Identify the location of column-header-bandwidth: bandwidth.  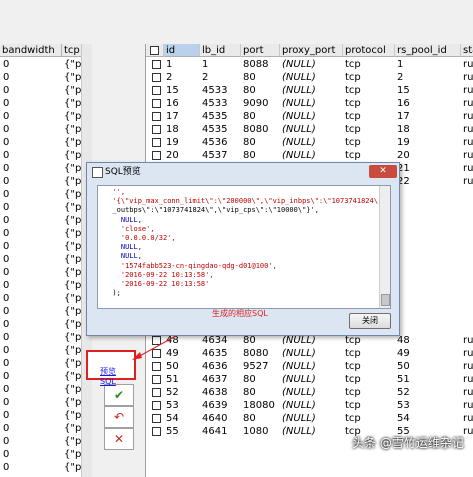
(31, 50).